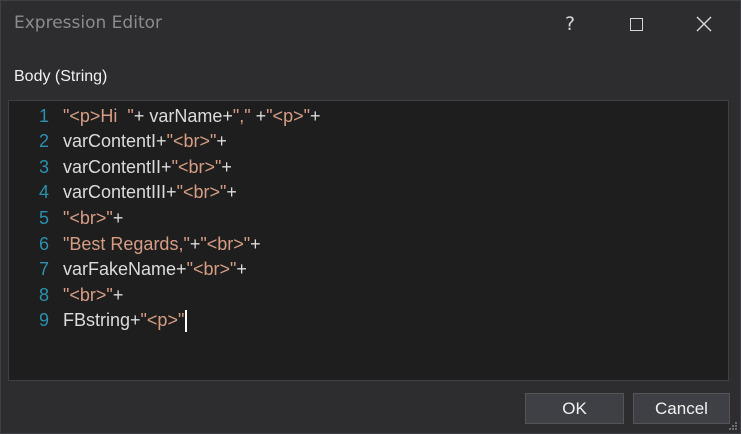 The image size is (741, 434). What do you see at coordinates (43, 217) in the screenshot?
I see `line-number: 5` at bounding box center [43, 217].